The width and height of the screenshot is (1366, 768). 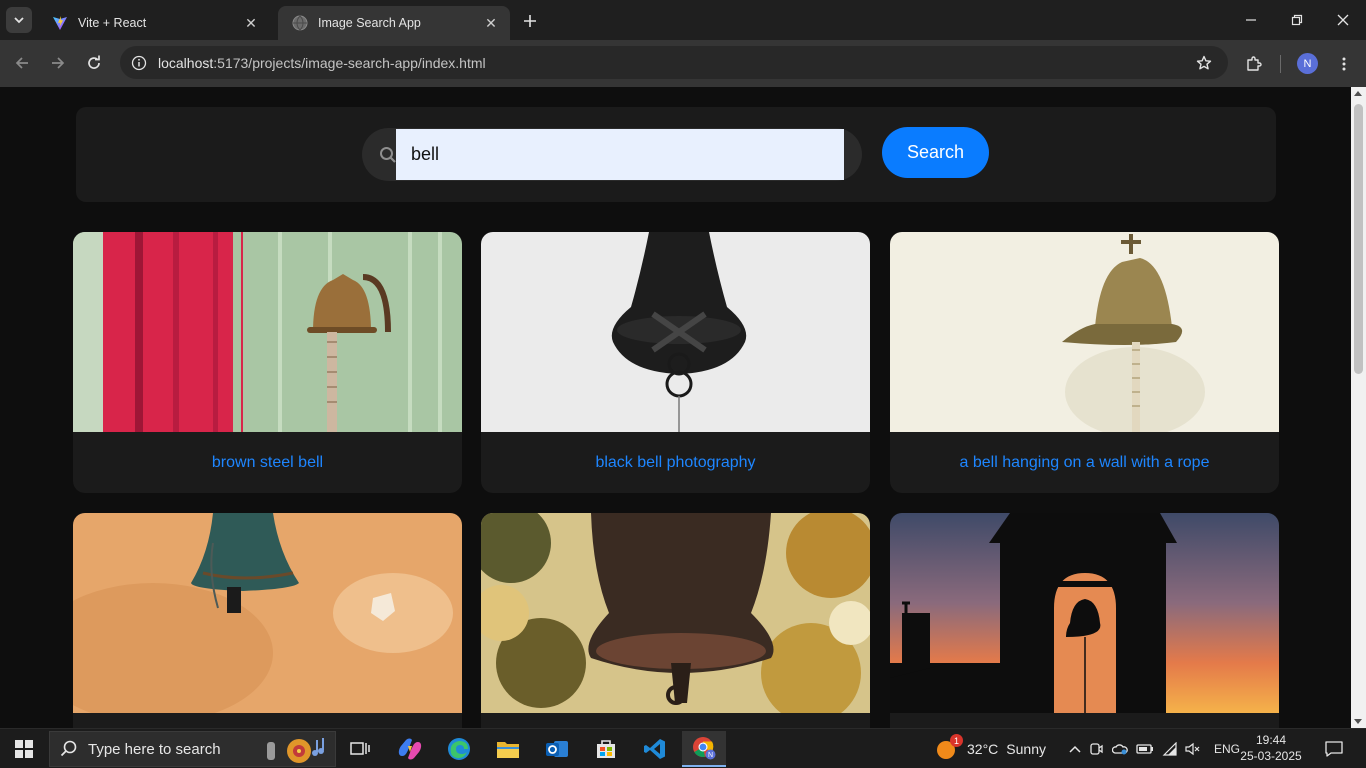 I want to click on system-tray: ENG, so click(x=1153, y=748).